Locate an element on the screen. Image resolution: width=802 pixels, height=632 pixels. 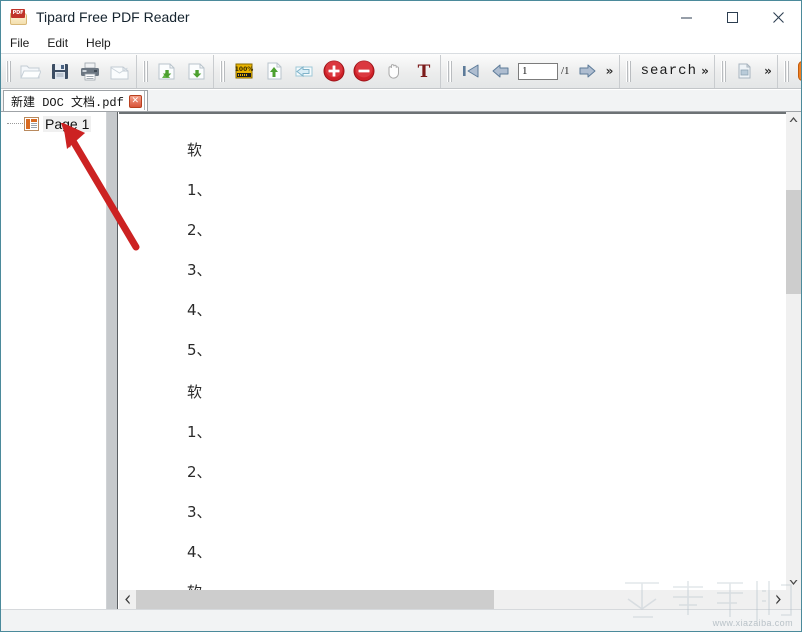
maximize-button is located at coordinates (732, 17).